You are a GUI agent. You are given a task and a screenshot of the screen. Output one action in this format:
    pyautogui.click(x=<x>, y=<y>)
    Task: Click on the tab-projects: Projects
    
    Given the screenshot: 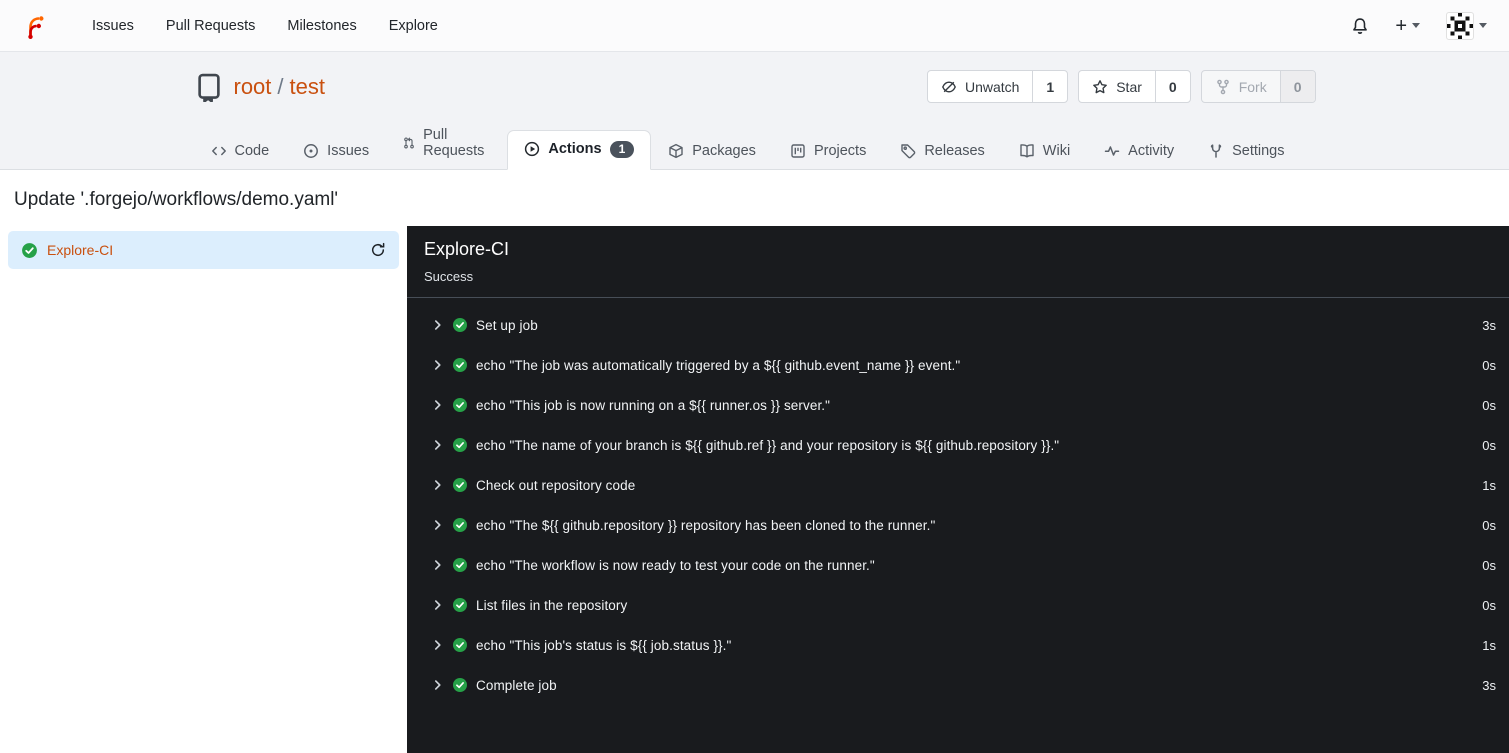 What is the action you would take?
    pyautogui.click(x=828, y=151)
    